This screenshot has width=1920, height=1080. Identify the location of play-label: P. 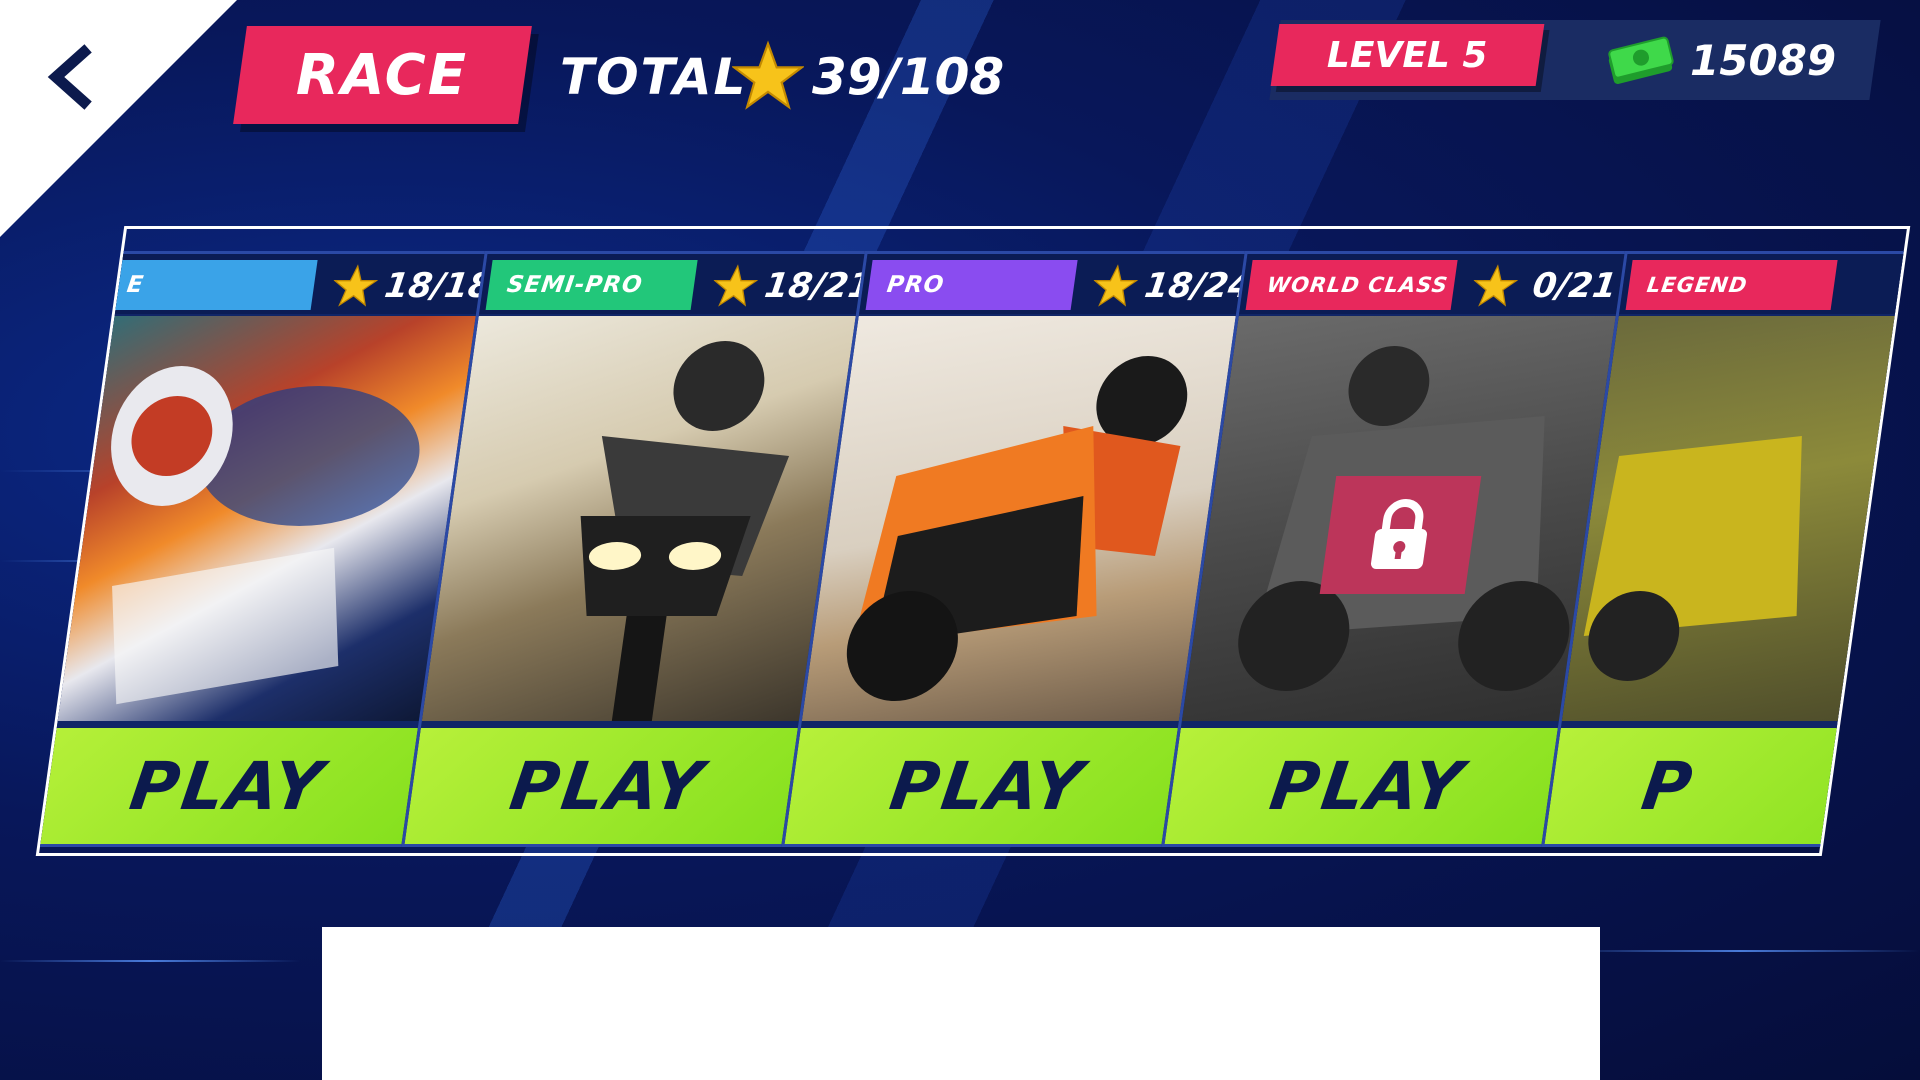
(1668, 786).